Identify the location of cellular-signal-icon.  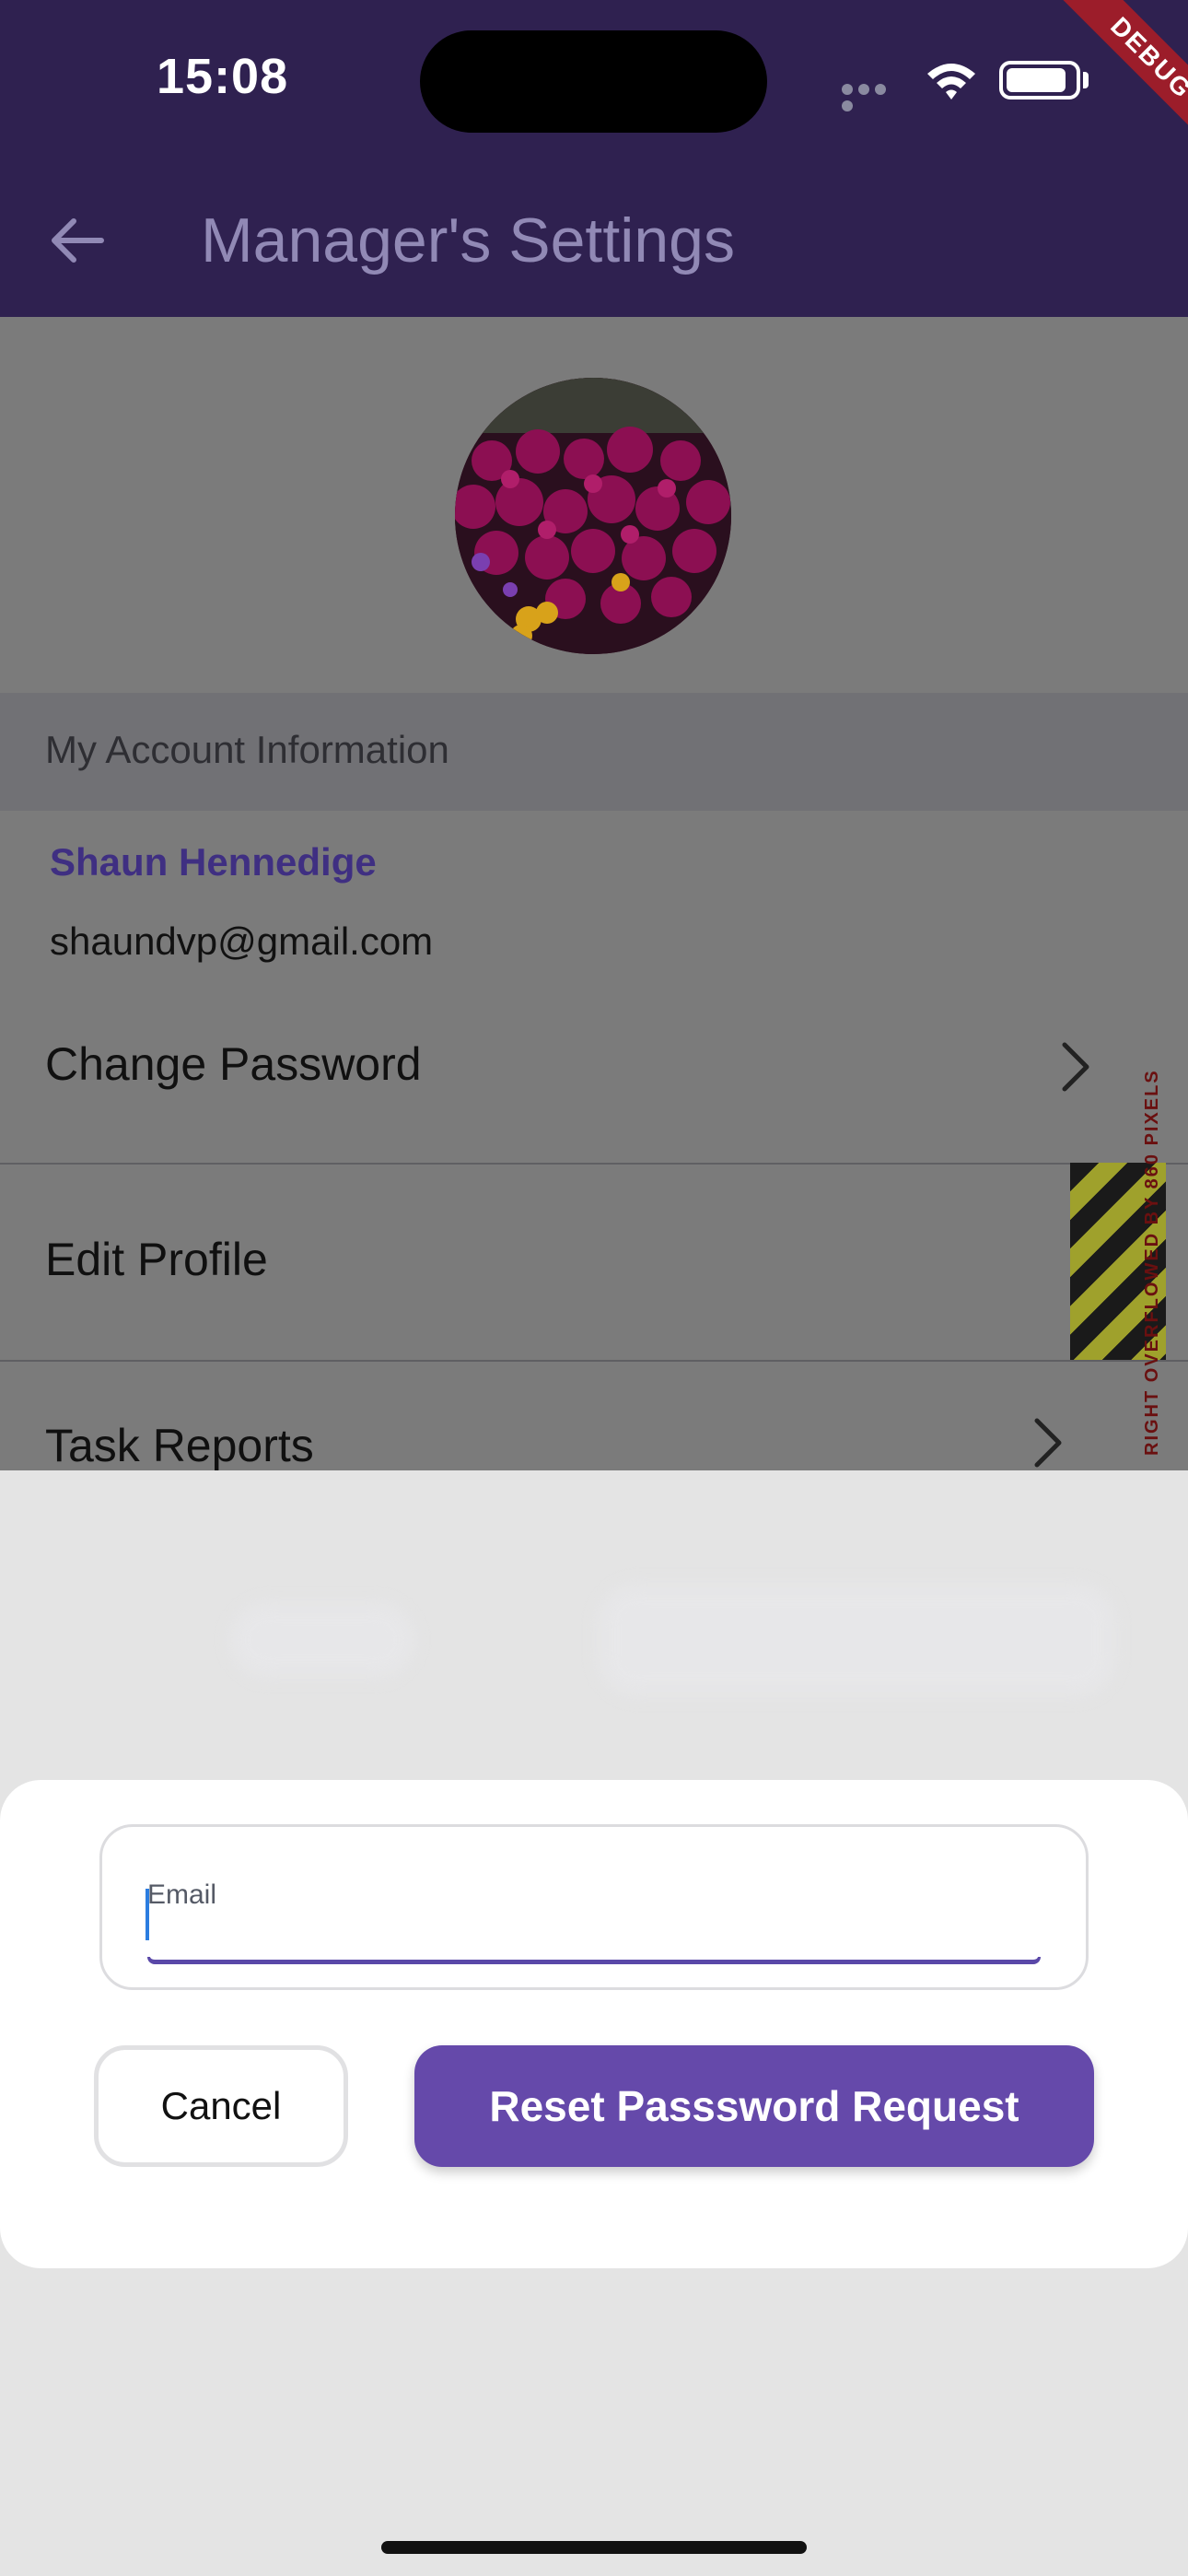
(874, 97).